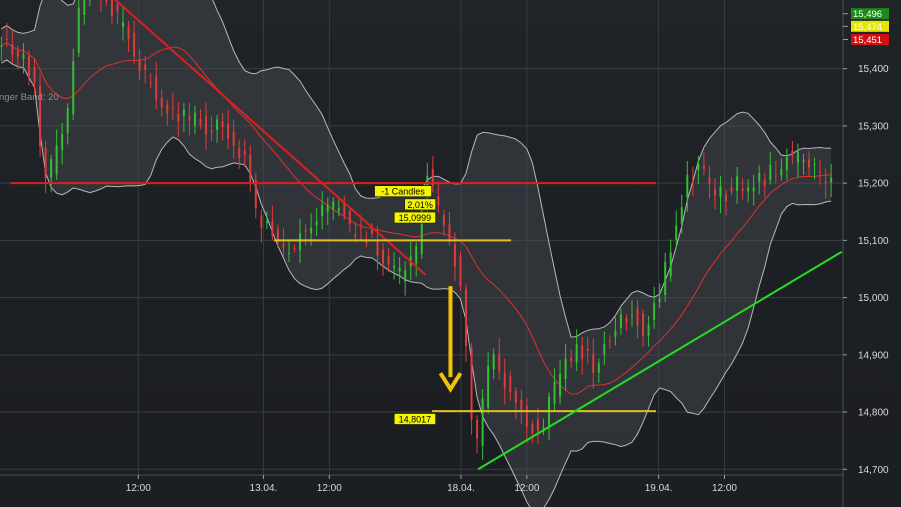 This screenshot has width=901, height=507. Describe the element at coordinates (403, 192) in the screenshot. I see `annotation-label-text: -1 Candles` at that location.